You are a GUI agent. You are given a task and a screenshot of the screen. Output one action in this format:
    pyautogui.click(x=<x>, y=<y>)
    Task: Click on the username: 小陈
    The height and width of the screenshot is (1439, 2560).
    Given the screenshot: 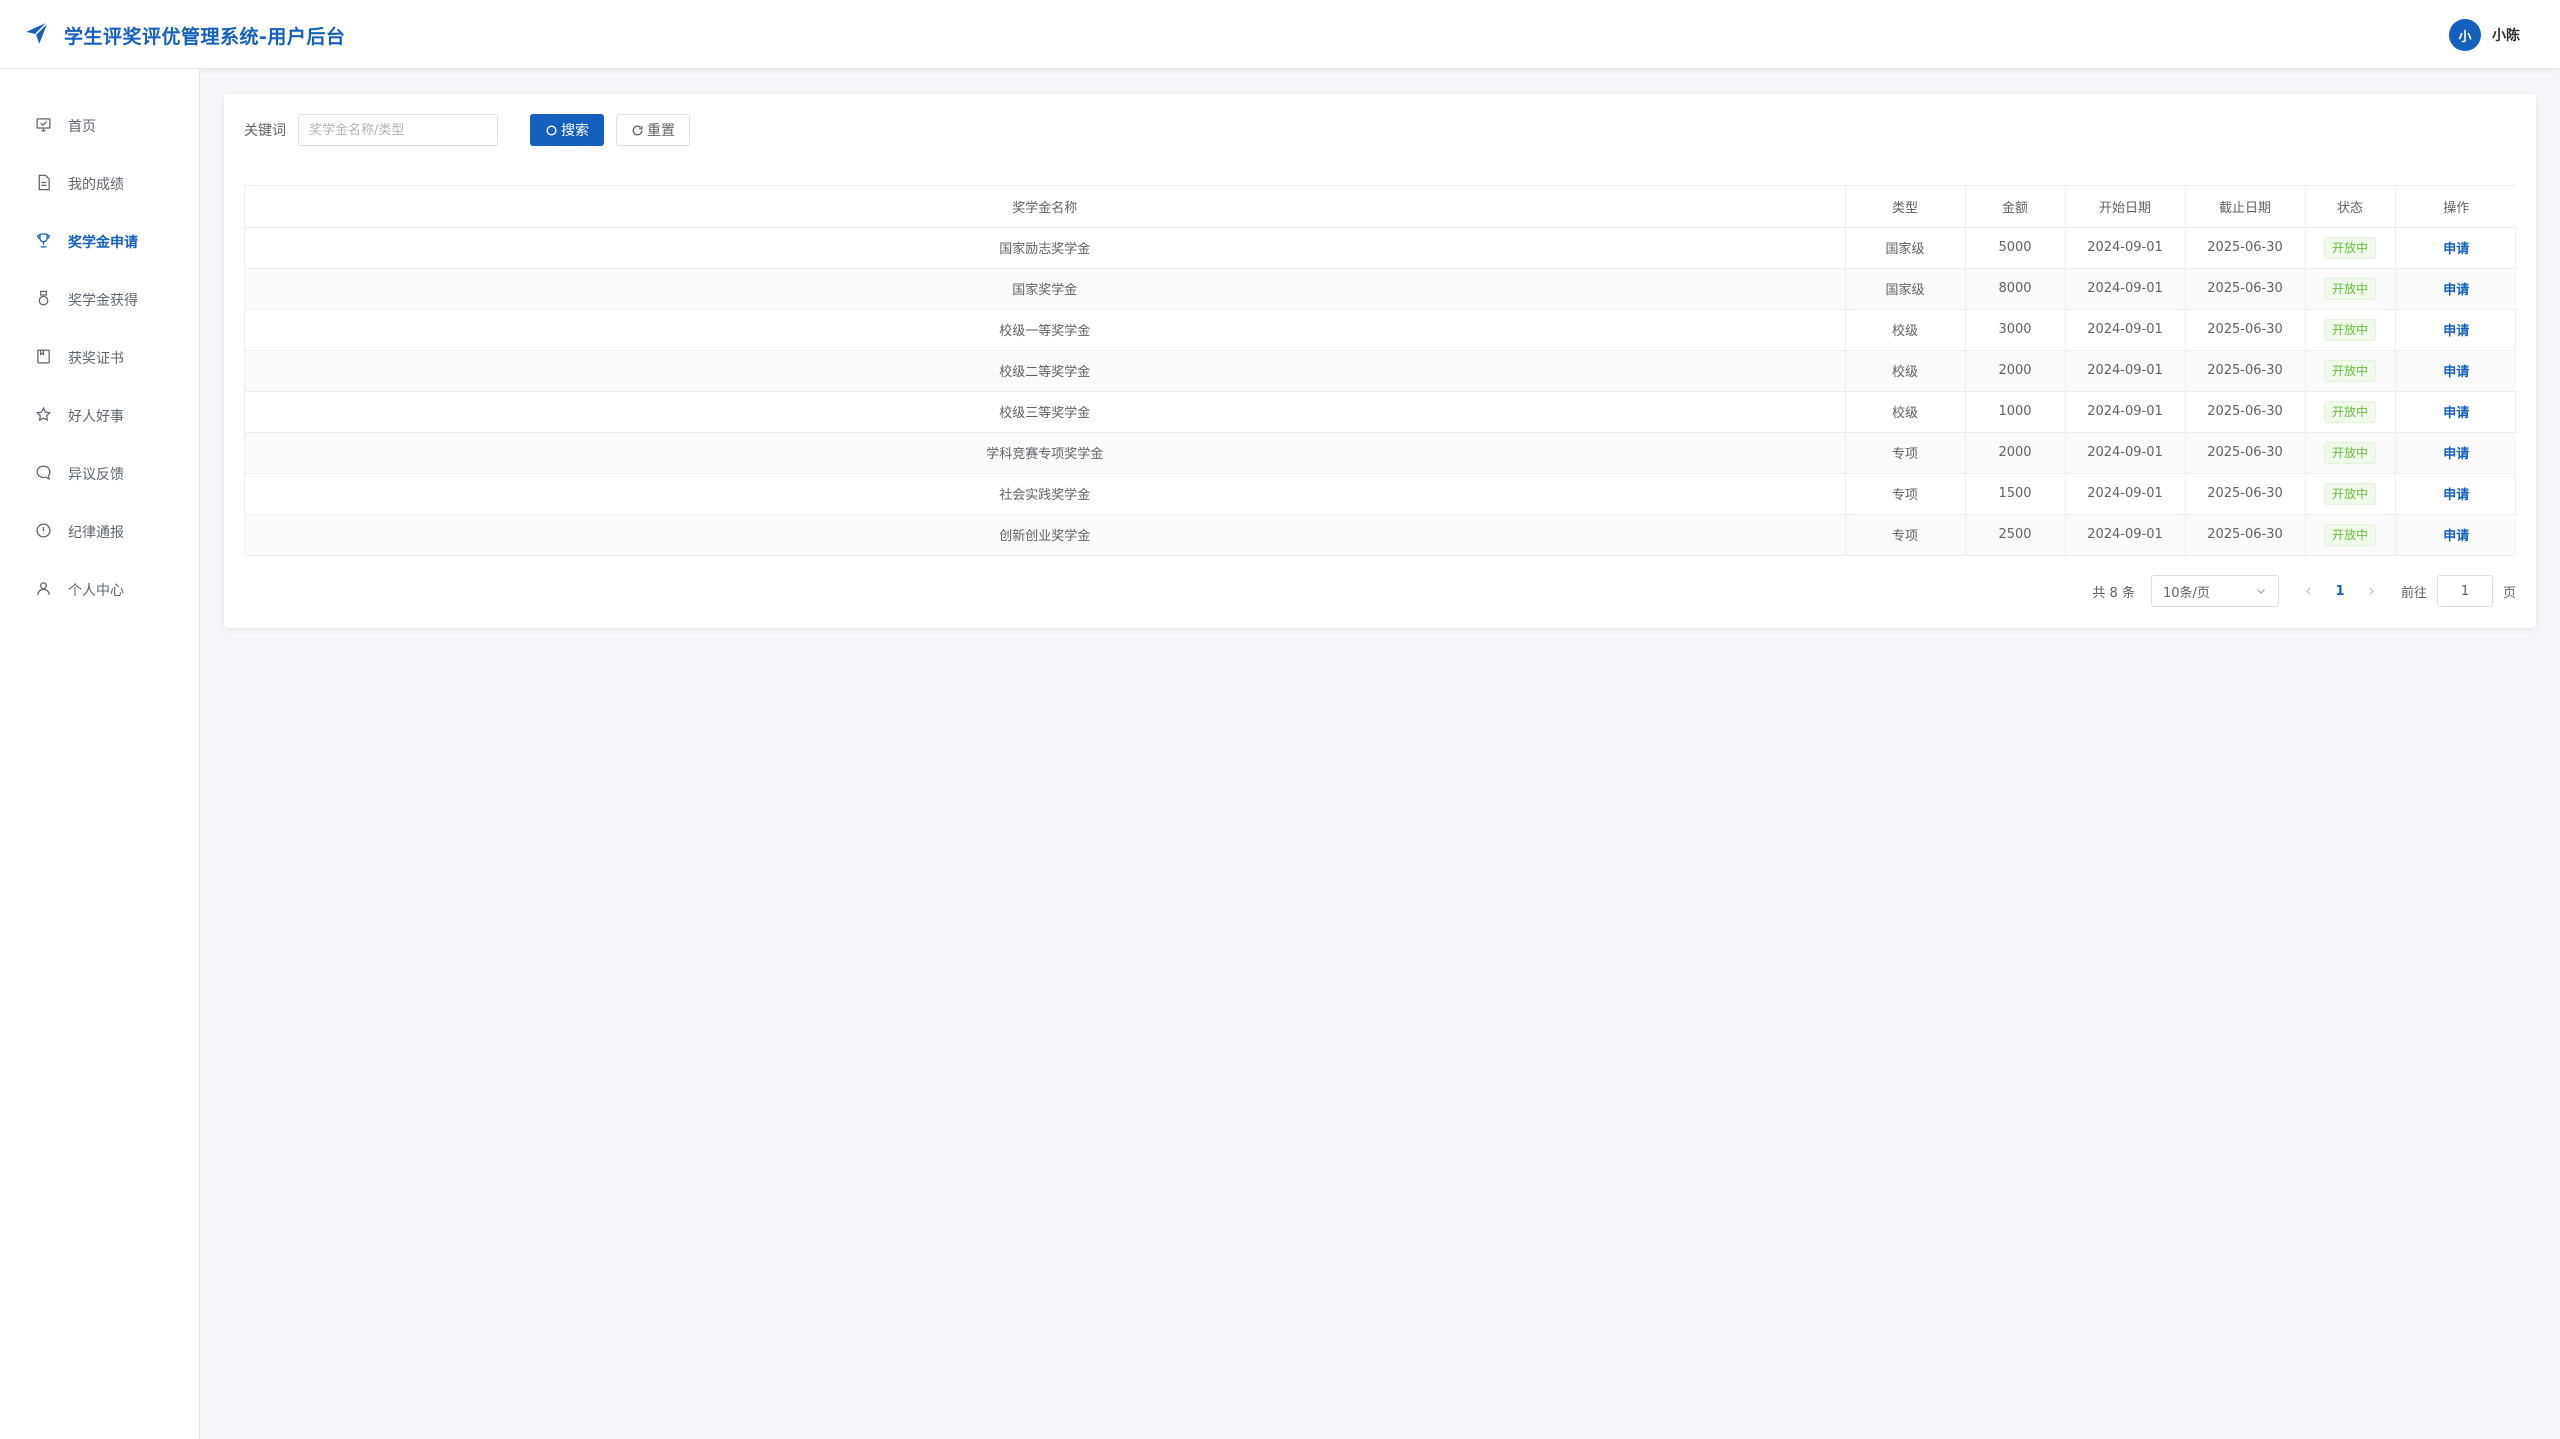 What is the action you would take?
    pyautogui.click(x=2506, y=35)
    